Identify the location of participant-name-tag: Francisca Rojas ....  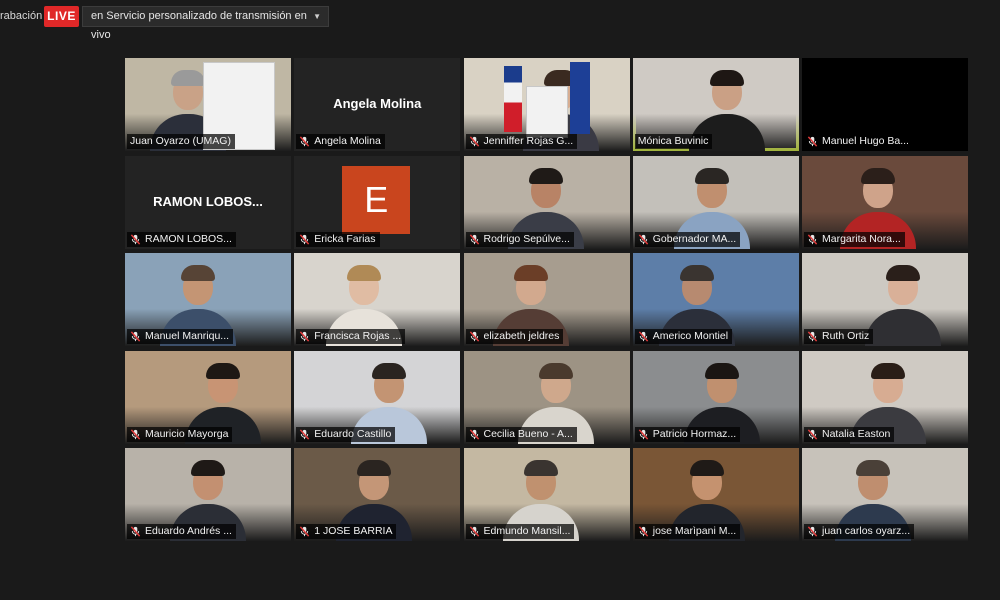
(351, 336).